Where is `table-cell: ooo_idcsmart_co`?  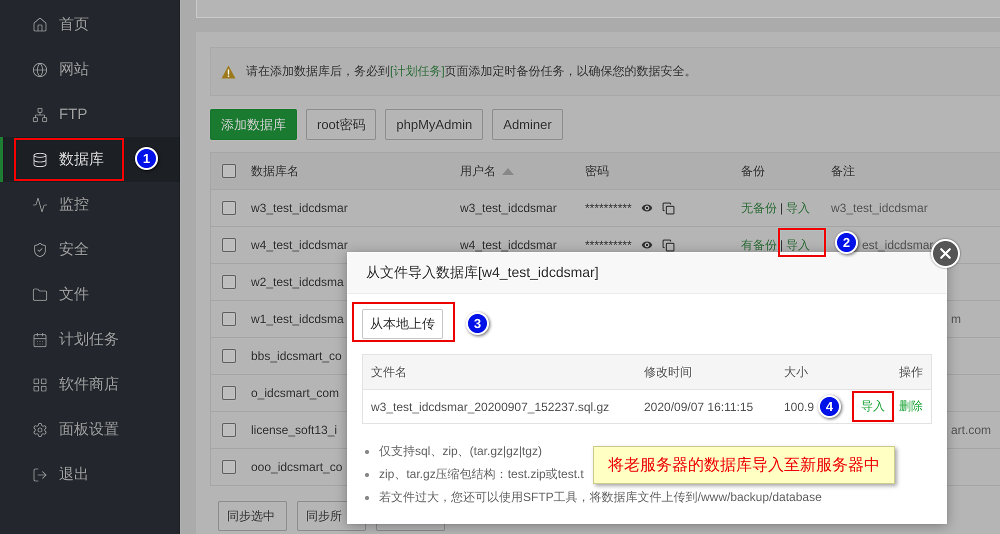 table-cell: ooo_idcsmart_co is located at coordinates (296, 467).